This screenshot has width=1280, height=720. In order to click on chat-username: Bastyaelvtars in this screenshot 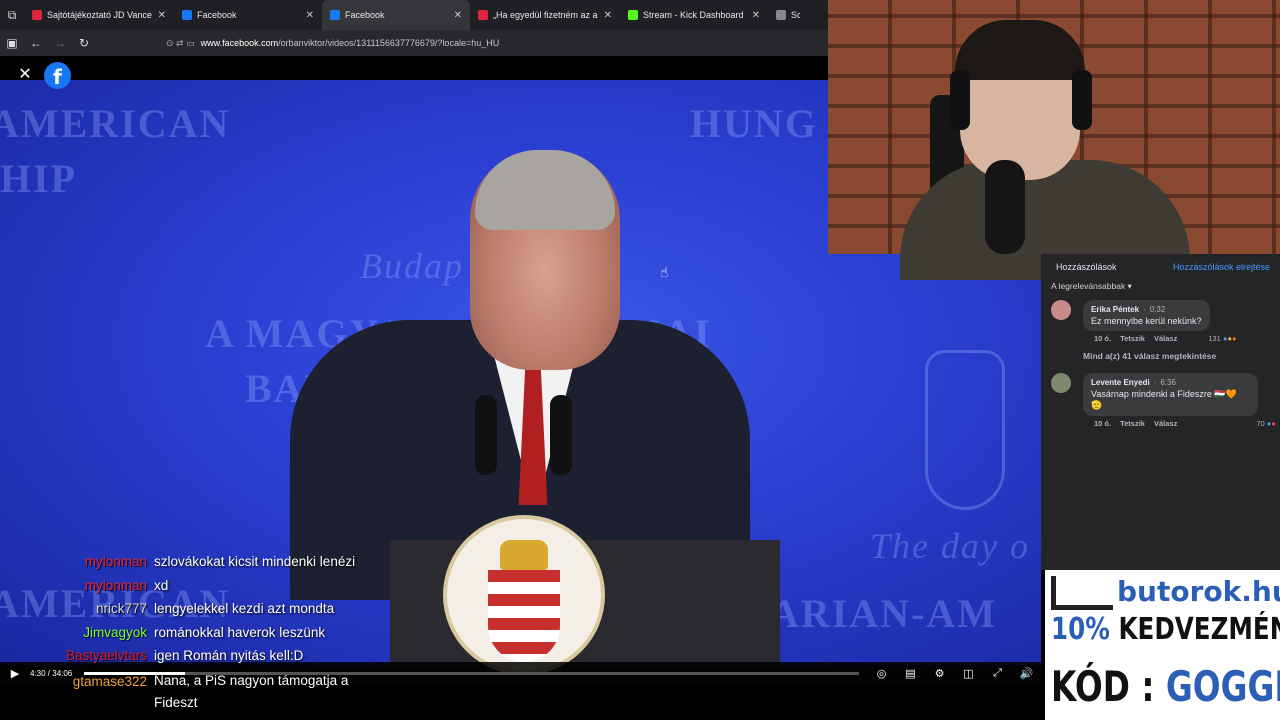, I will do `click(77, 655)`.